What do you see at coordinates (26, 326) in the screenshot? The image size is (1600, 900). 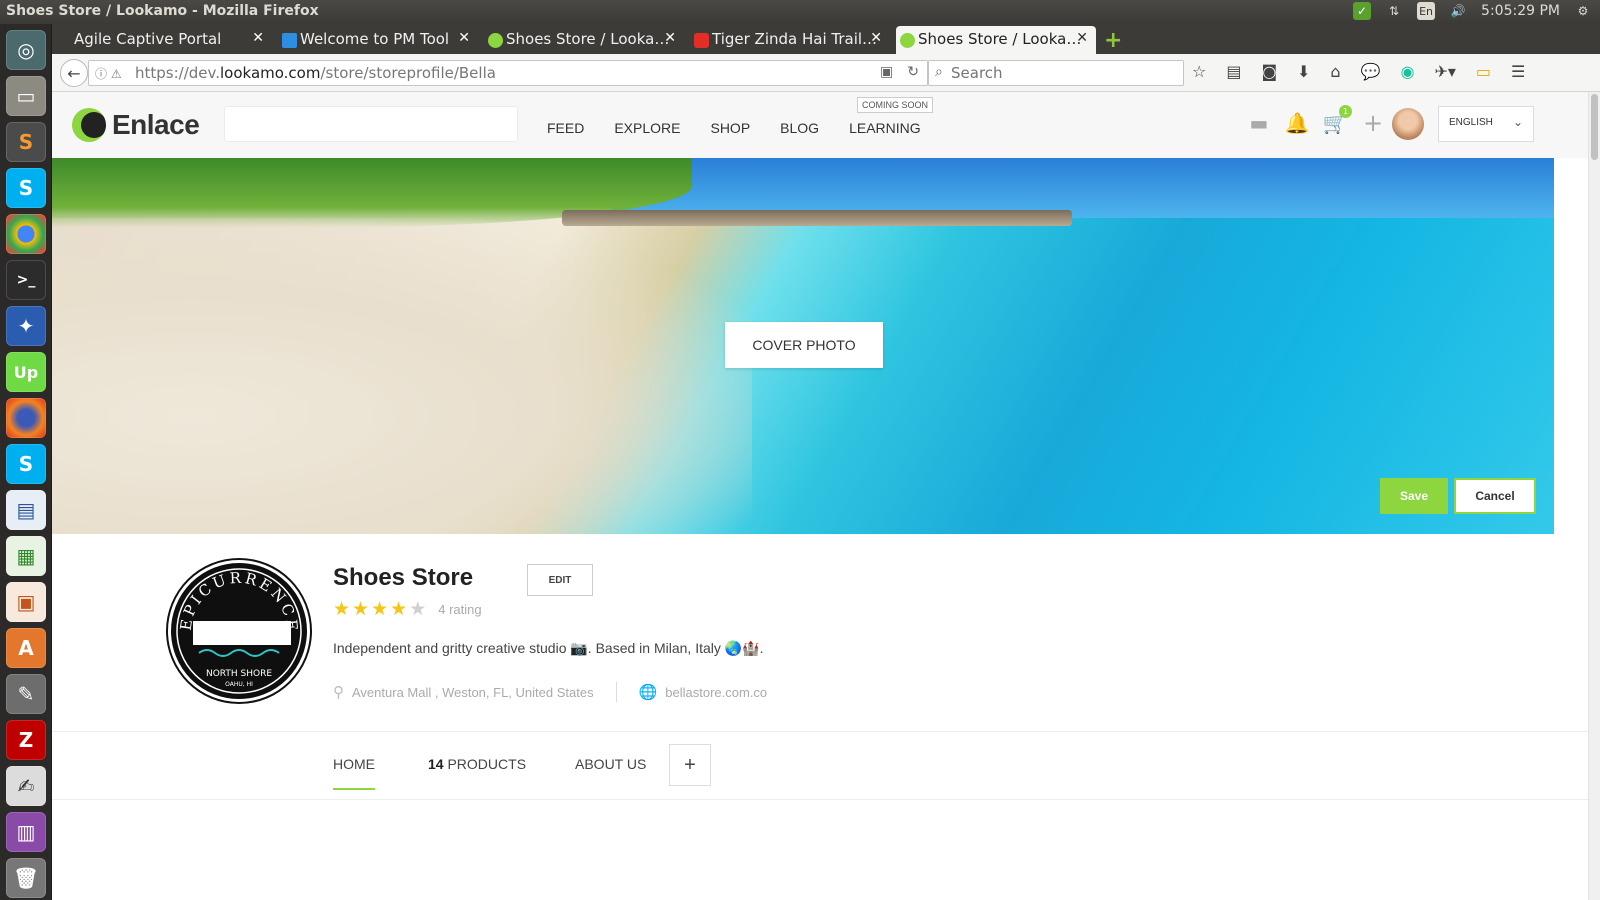 I see `app-launcher-icon: ✦` at bounding box center [26, 326].